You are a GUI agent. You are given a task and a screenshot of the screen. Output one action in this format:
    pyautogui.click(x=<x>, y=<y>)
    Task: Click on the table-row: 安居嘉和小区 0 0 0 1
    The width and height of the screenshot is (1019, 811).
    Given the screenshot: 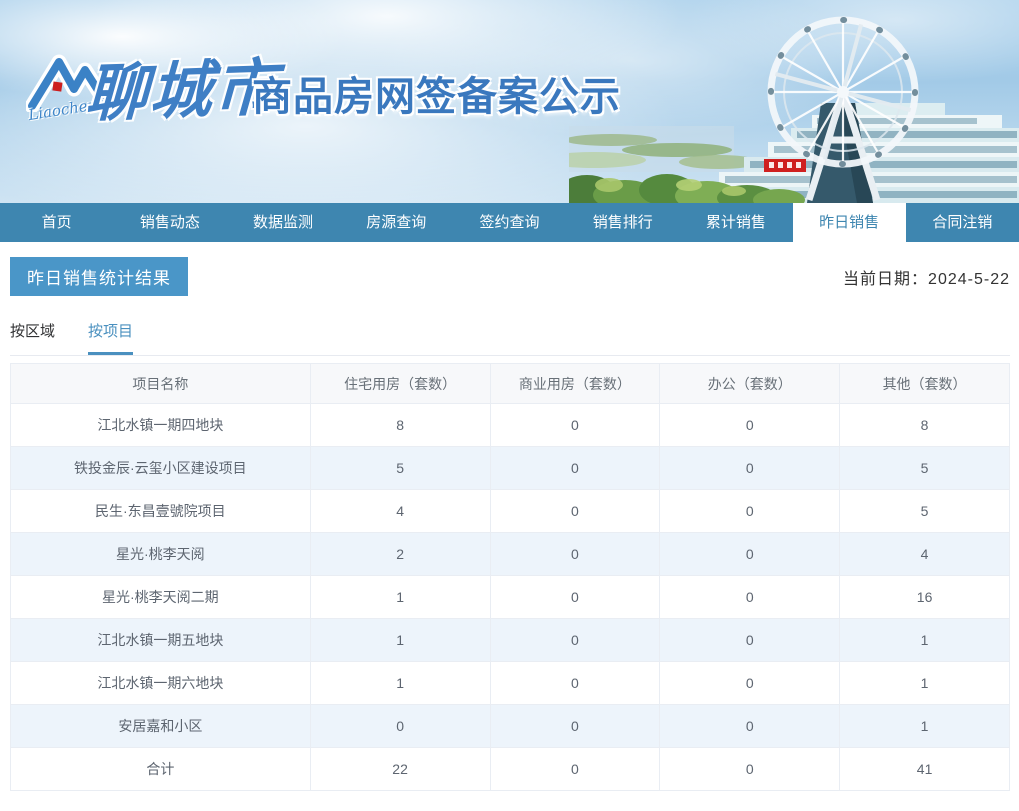 What is the action you would take?
    pyautogui.click(x=510, y=726)
    